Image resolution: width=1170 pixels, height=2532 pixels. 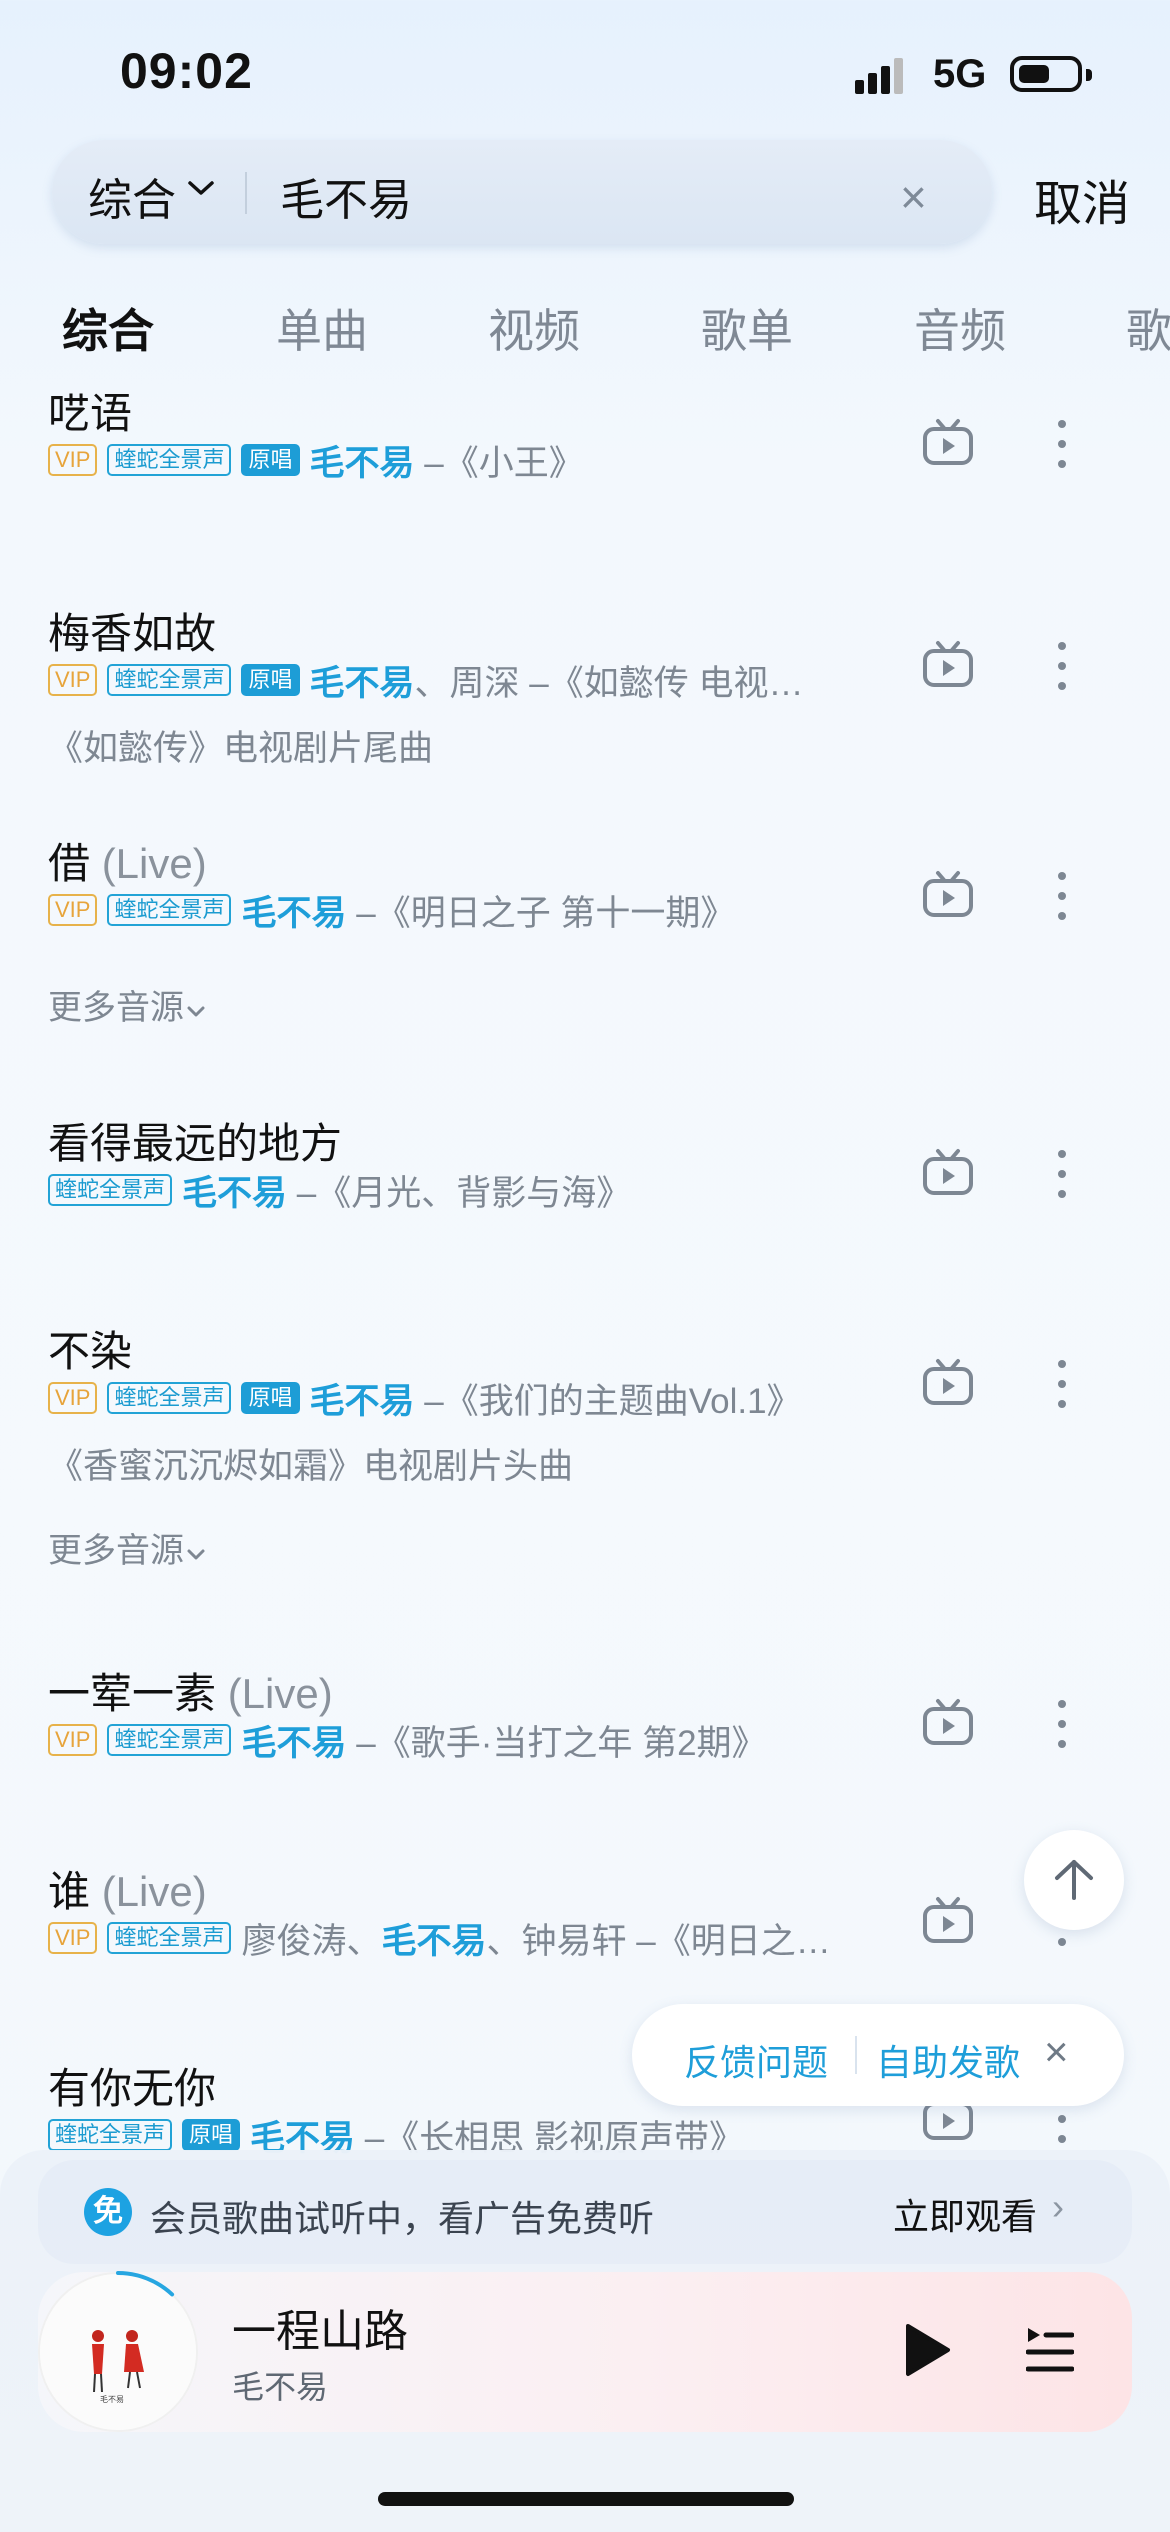 What do you see at coordinates (467, 680) in the screenshot?
I see `artist-suffix: 、周深` at bounding box center [467, 680].